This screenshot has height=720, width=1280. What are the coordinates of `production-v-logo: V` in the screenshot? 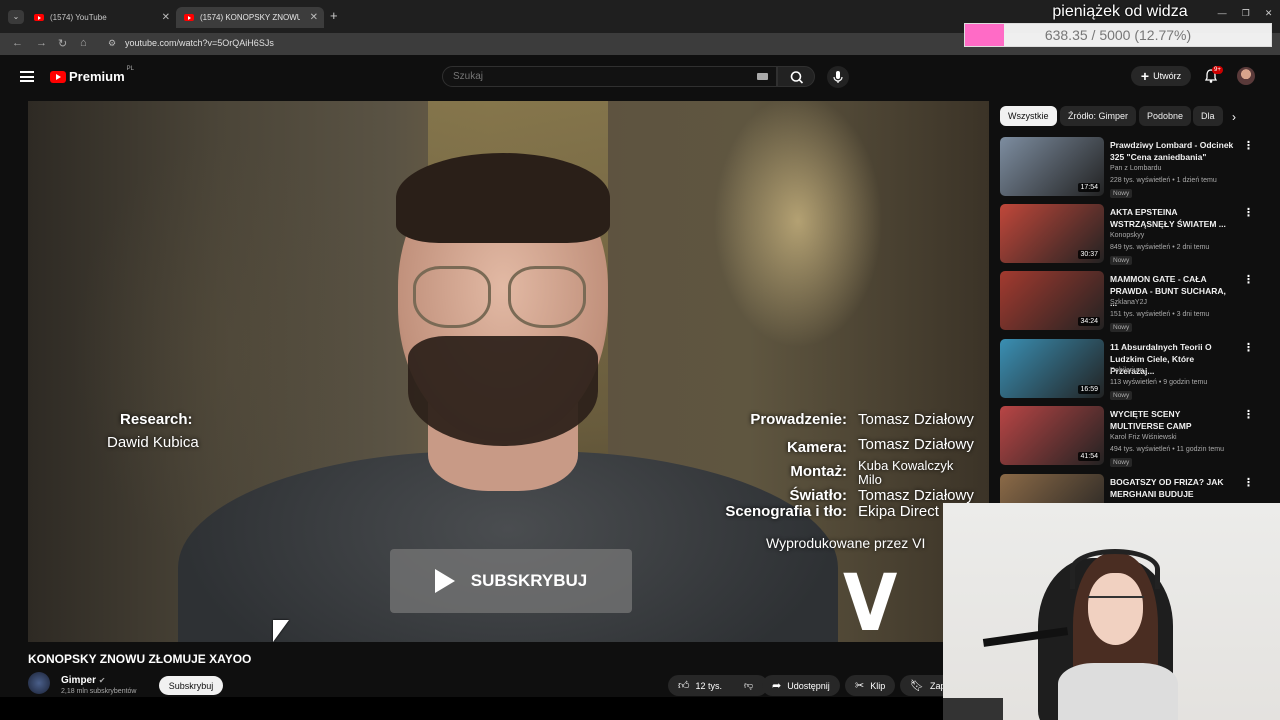 It's located at (870, 600).